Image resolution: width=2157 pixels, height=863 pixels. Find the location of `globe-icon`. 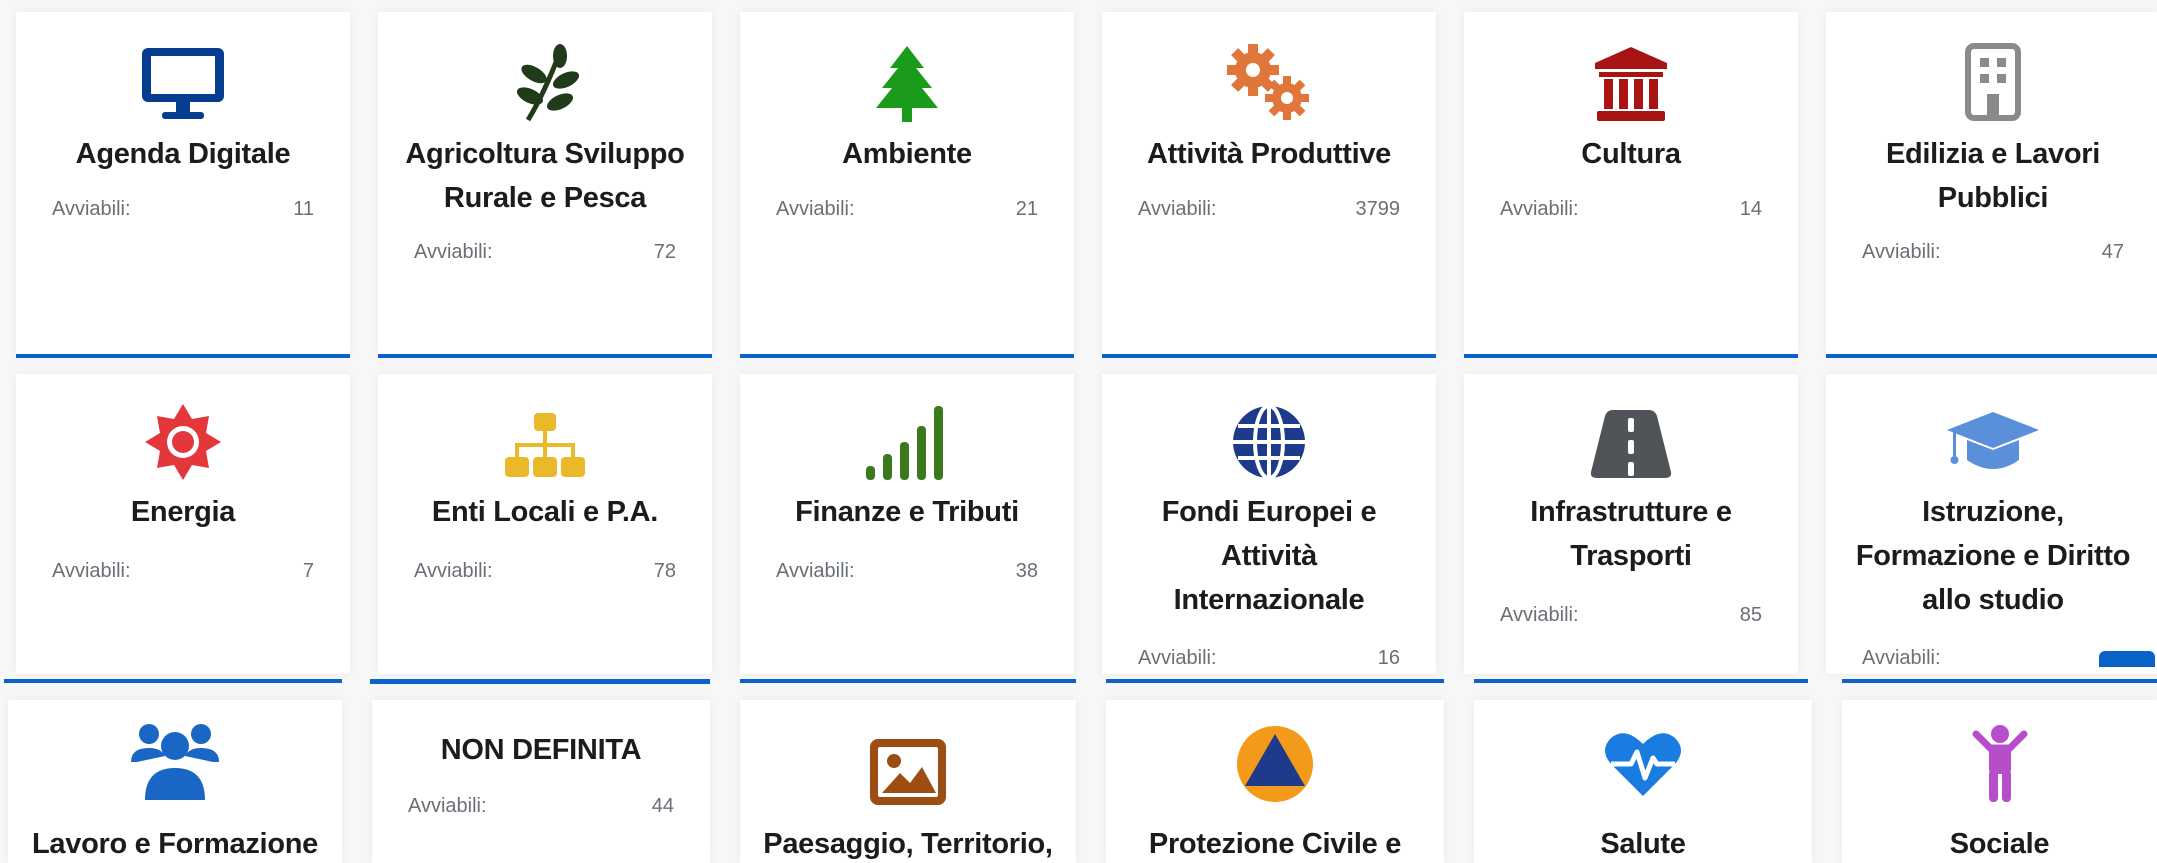

globe-icon is located at coordinates (1269, 442).